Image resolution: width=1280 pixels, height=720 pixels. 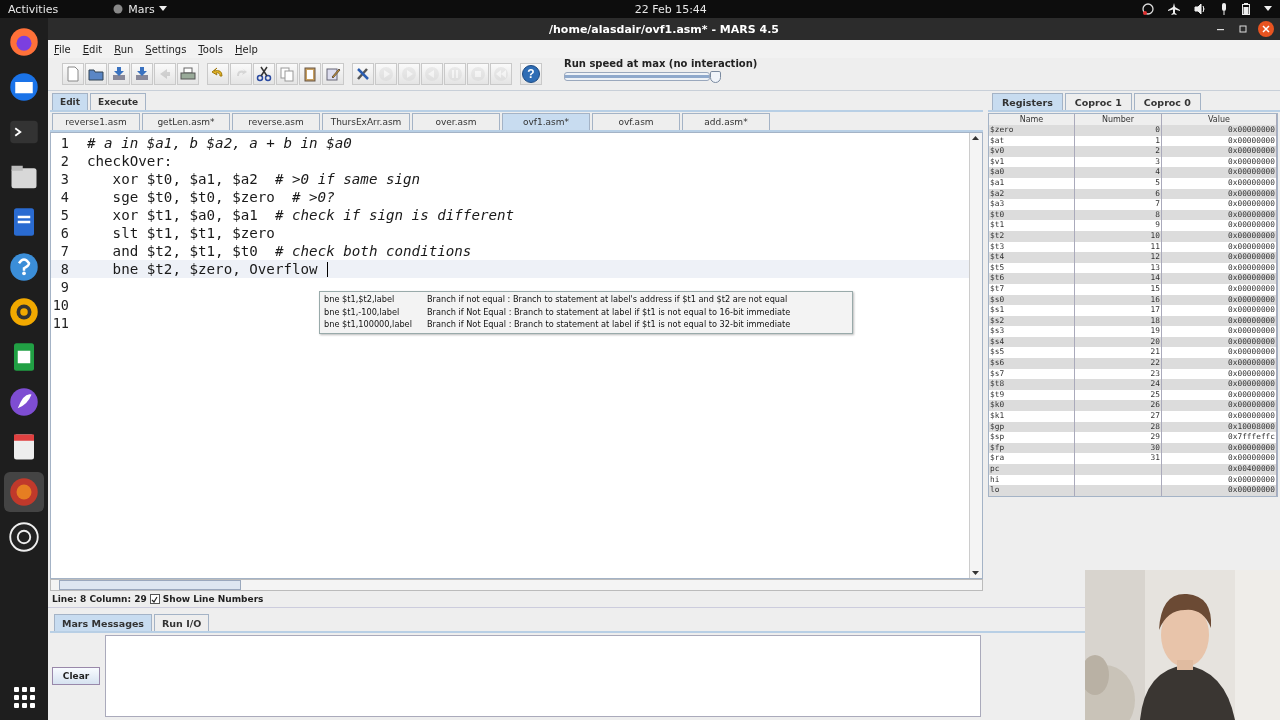 What do you see at coordinates (124, 49) in the screenshot?
I see `menu-item: Run` at bounding box center [124, 49].